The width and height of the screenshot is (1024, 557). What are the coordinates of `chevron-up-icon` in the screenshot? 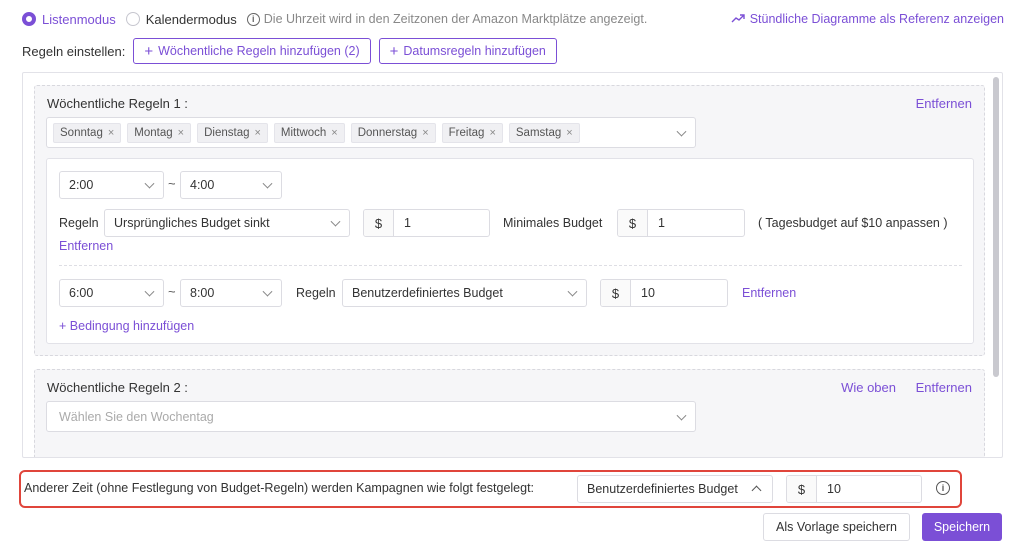 It's located at (756, 490).